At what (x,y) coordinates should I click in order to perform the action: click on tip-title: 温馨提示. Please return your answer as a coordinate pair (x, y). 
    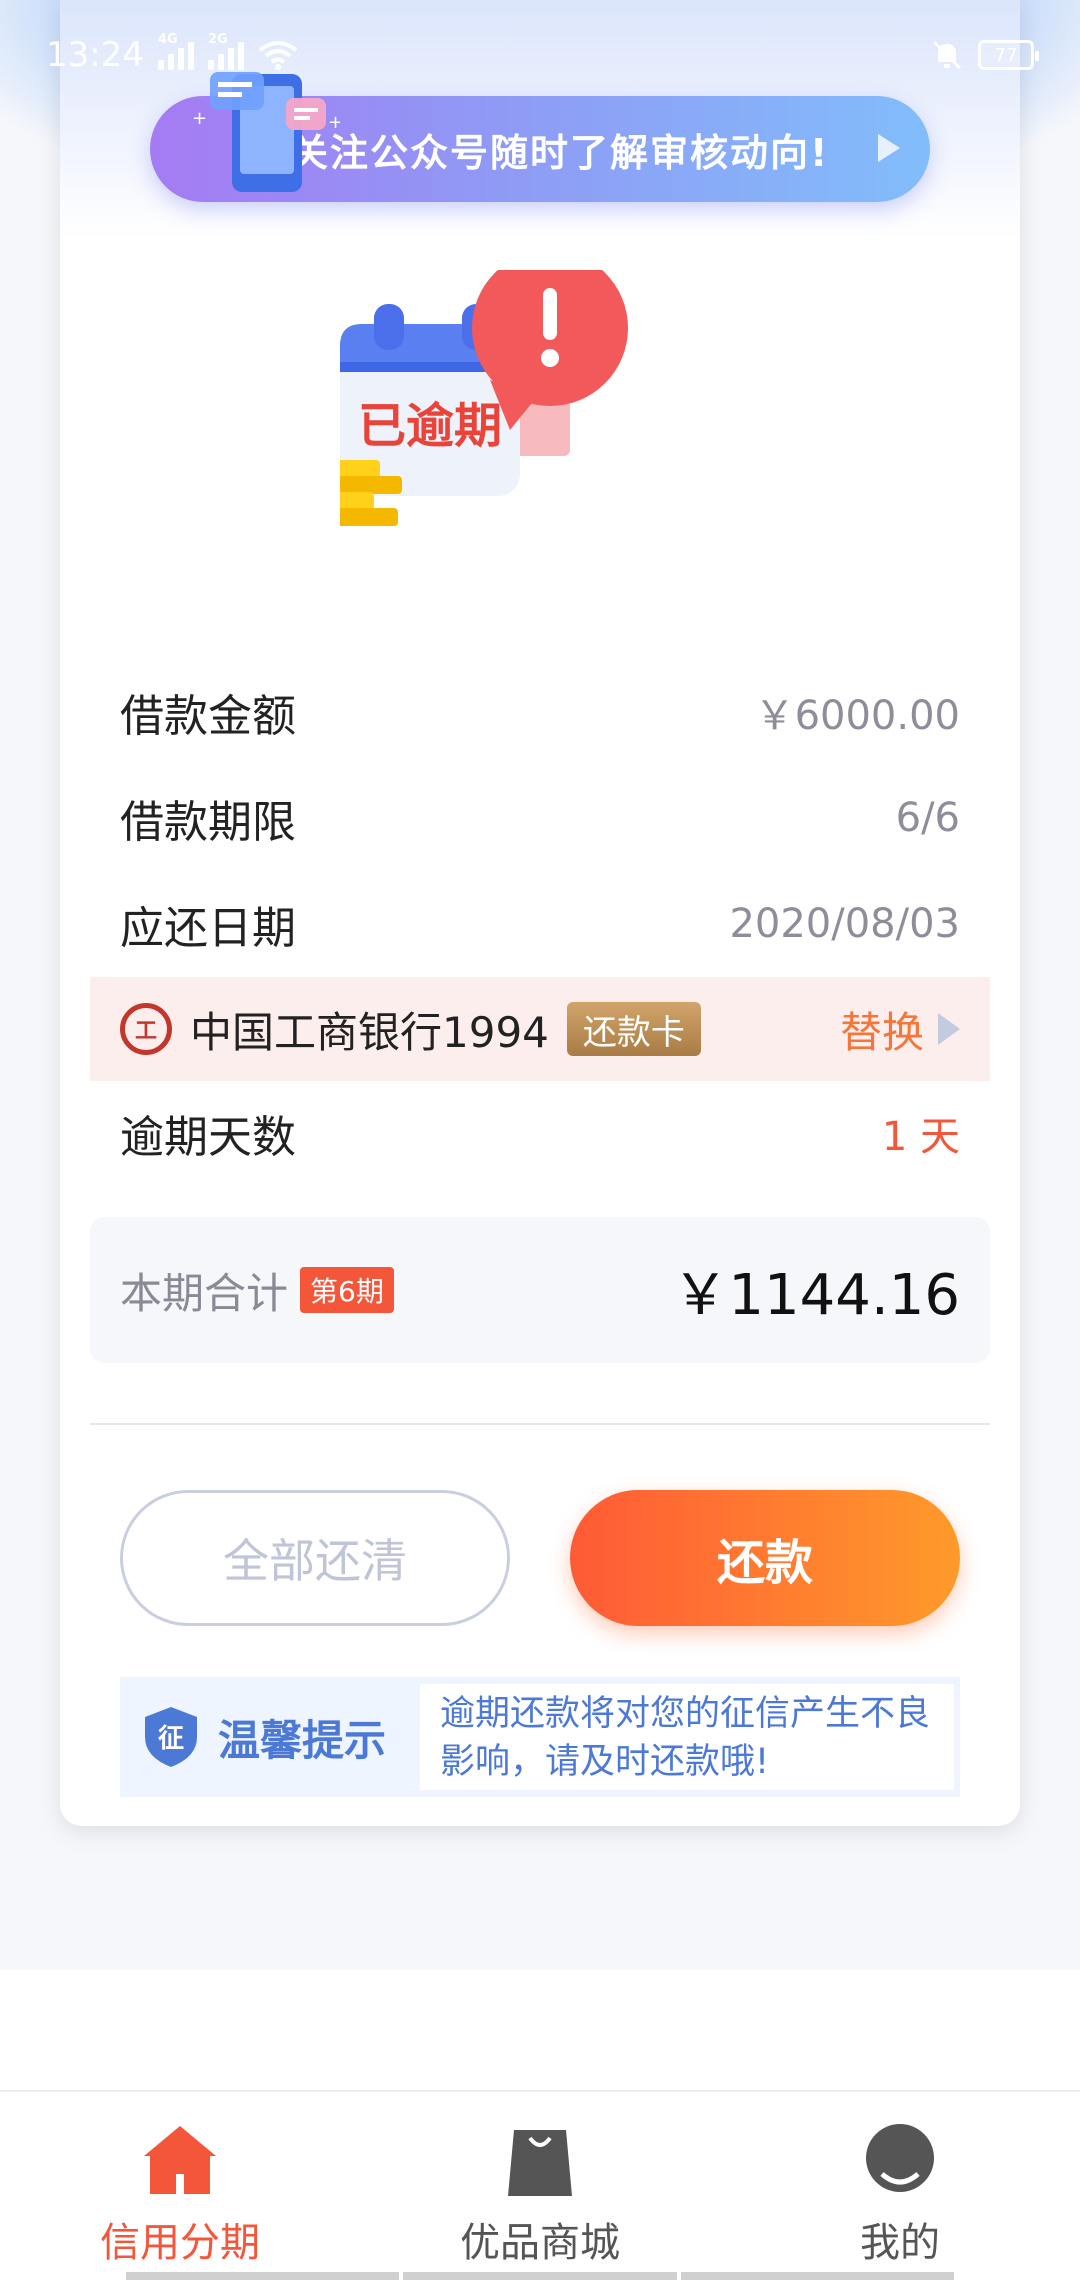
    Looking at the image, I should click on (302, 1740).